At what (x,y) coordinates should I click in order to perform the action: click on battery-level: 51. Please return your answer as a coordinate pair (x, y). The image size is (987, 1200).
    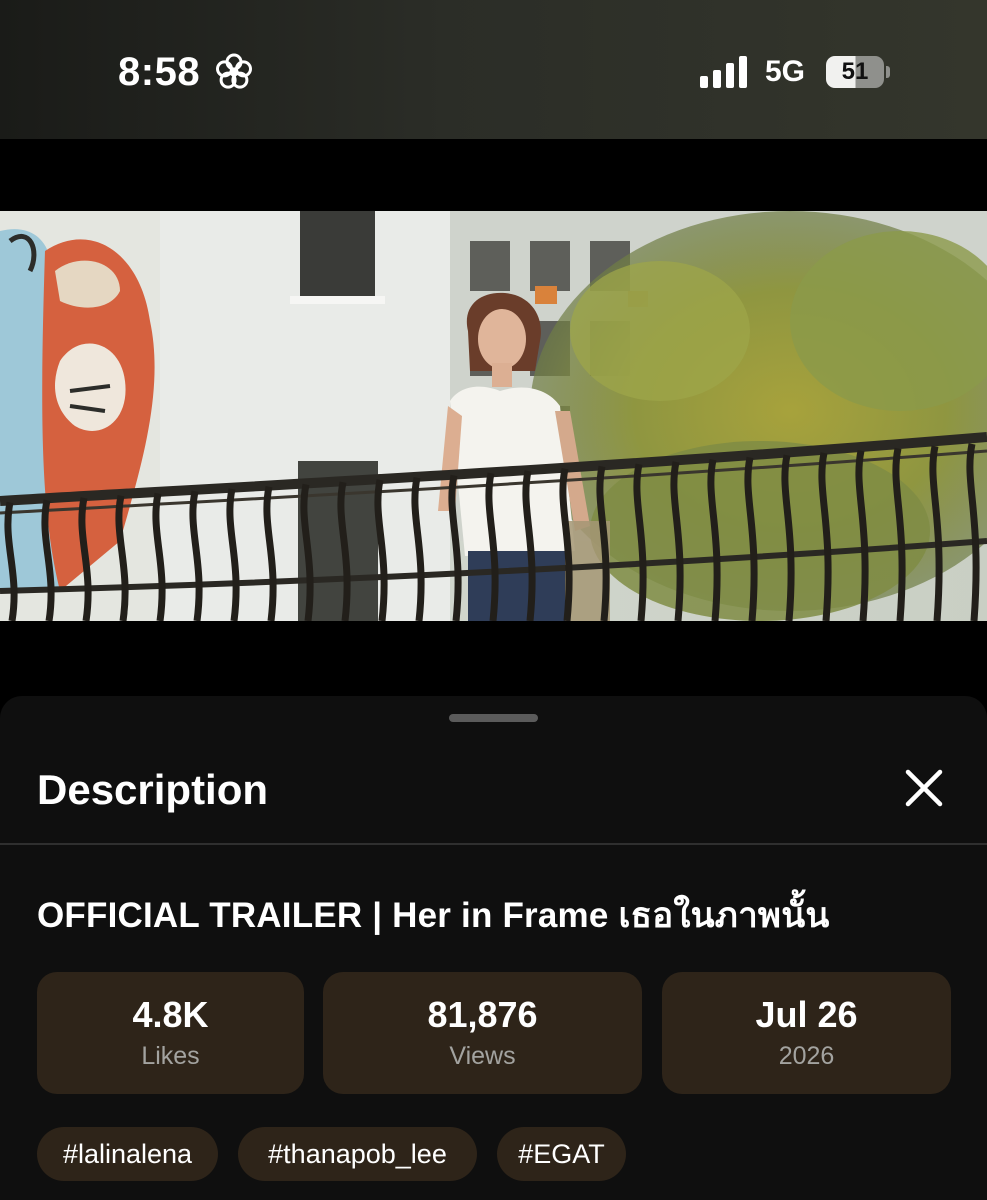
    Looking at the image, I should click on (855, 71).